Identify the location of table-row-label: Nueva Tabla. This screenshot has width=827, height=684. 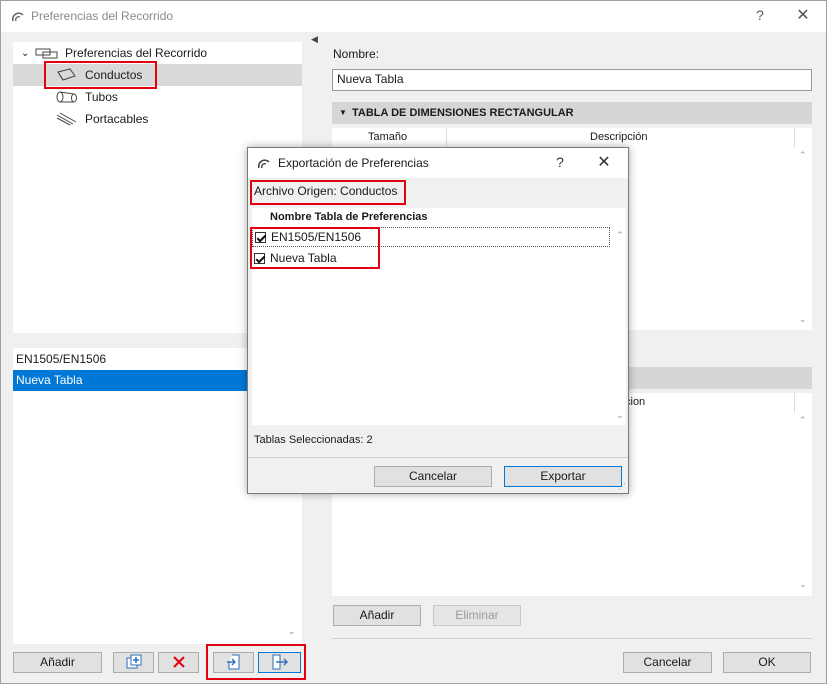
(303, 258).